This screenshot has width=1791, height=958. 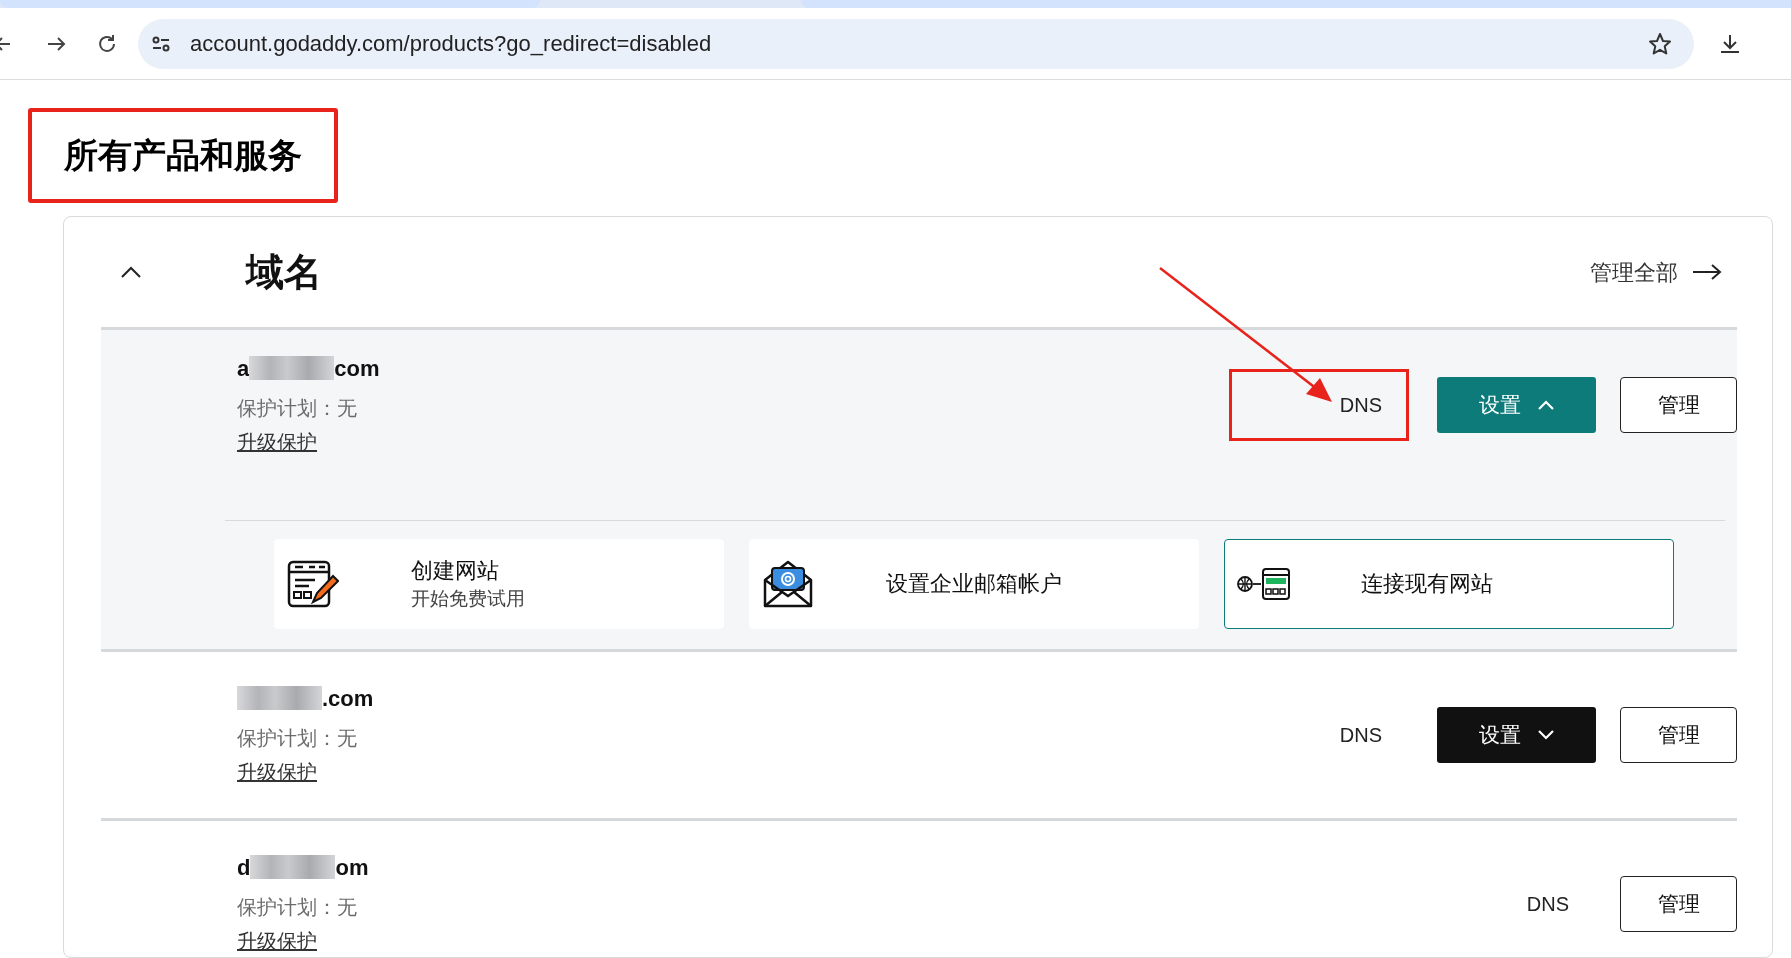 I want to click on reload-icon, so click(x=107, y=43).